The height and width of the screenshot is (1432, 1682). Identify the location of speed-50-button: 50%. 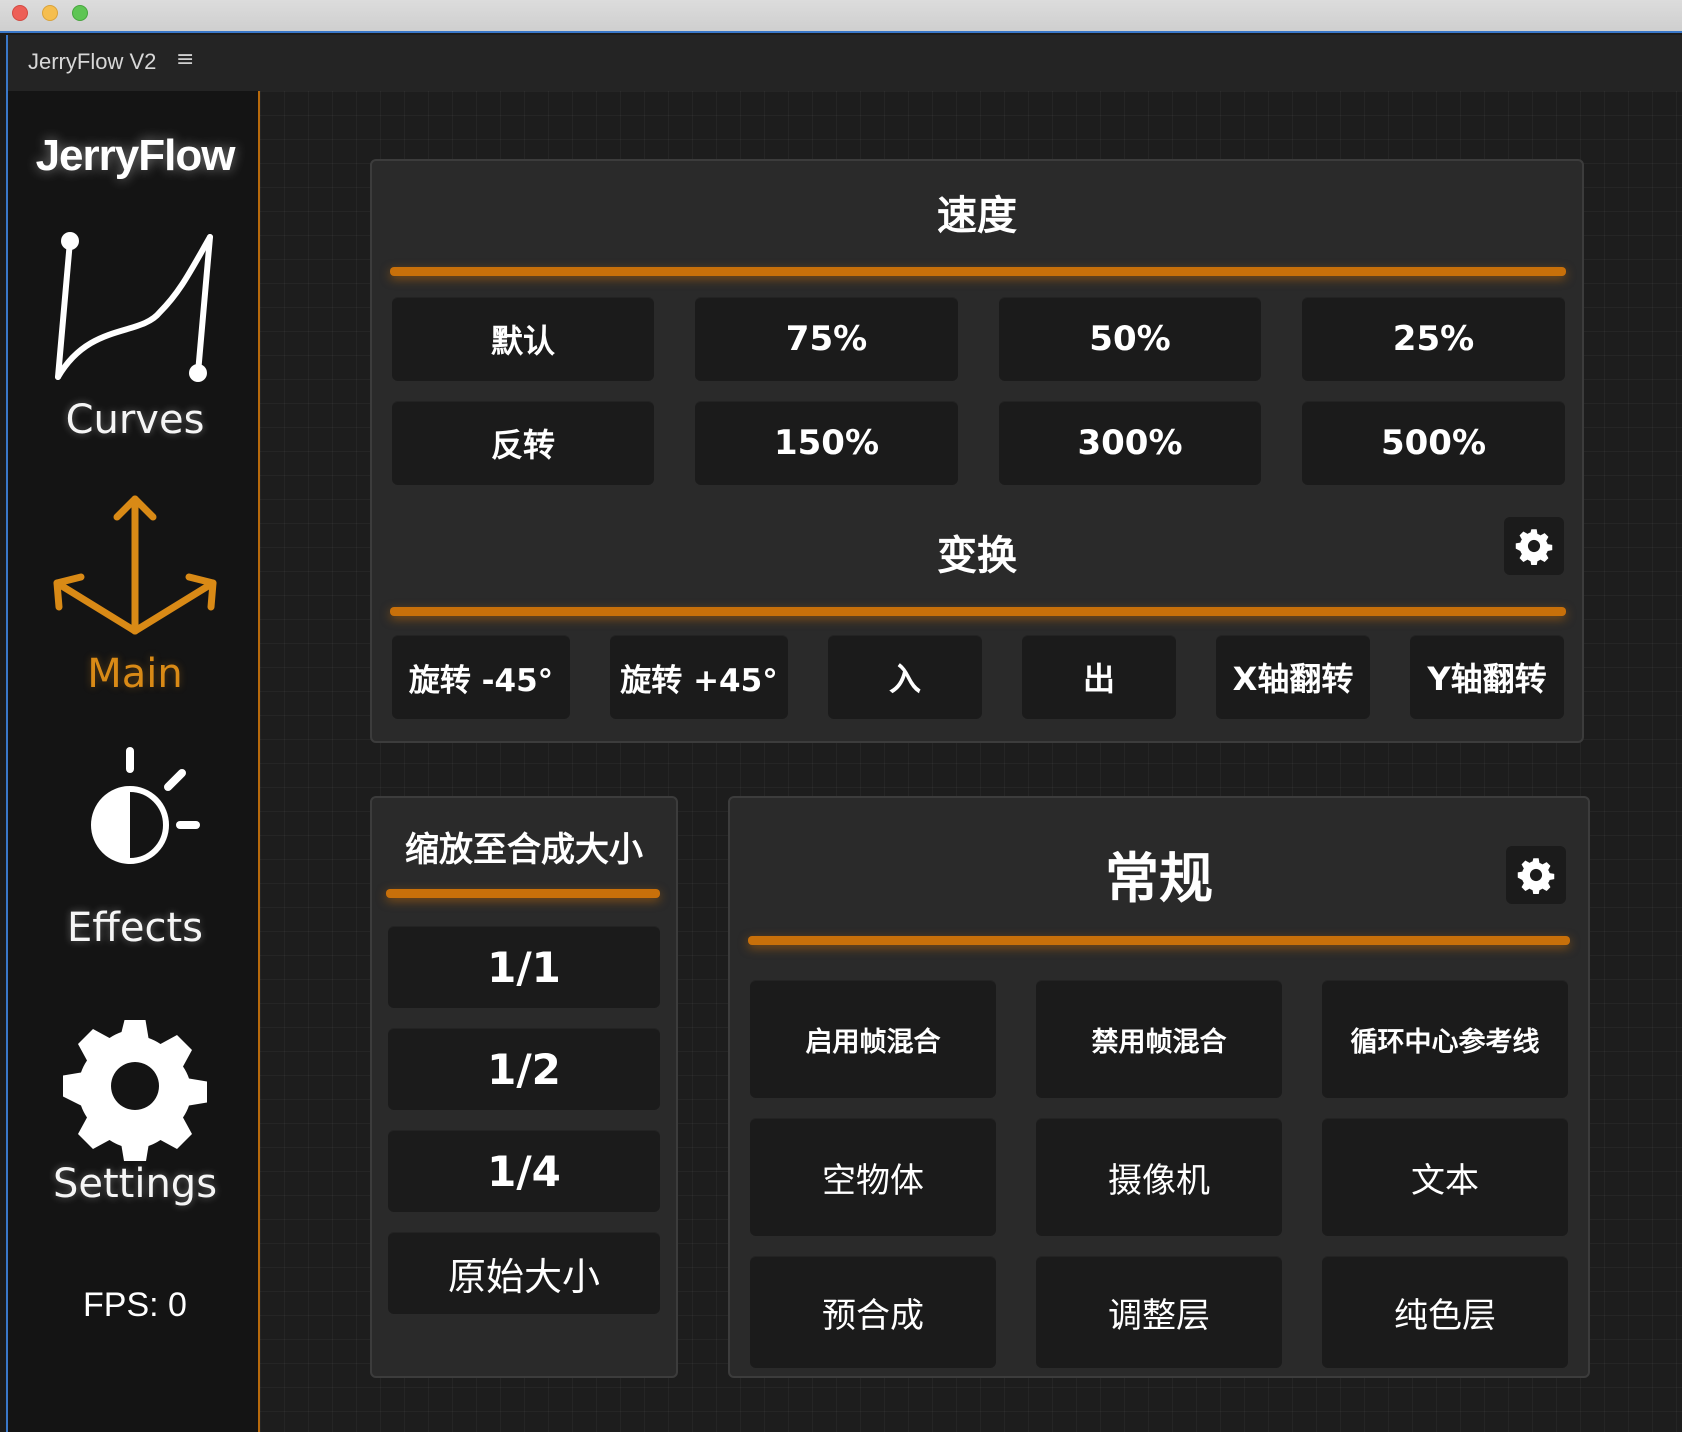
(1130, 339).